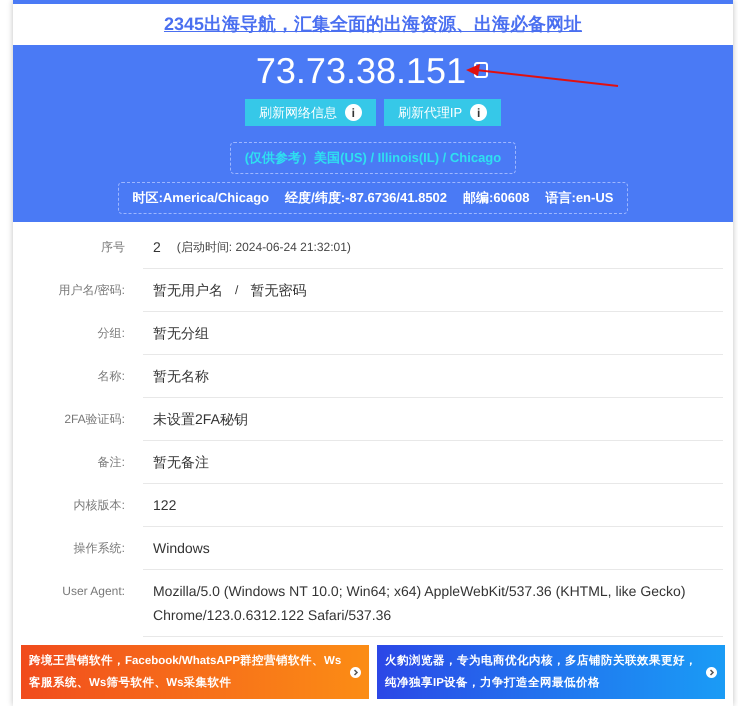  I want to click on row-label: 操作系统:, so click(99, 548).